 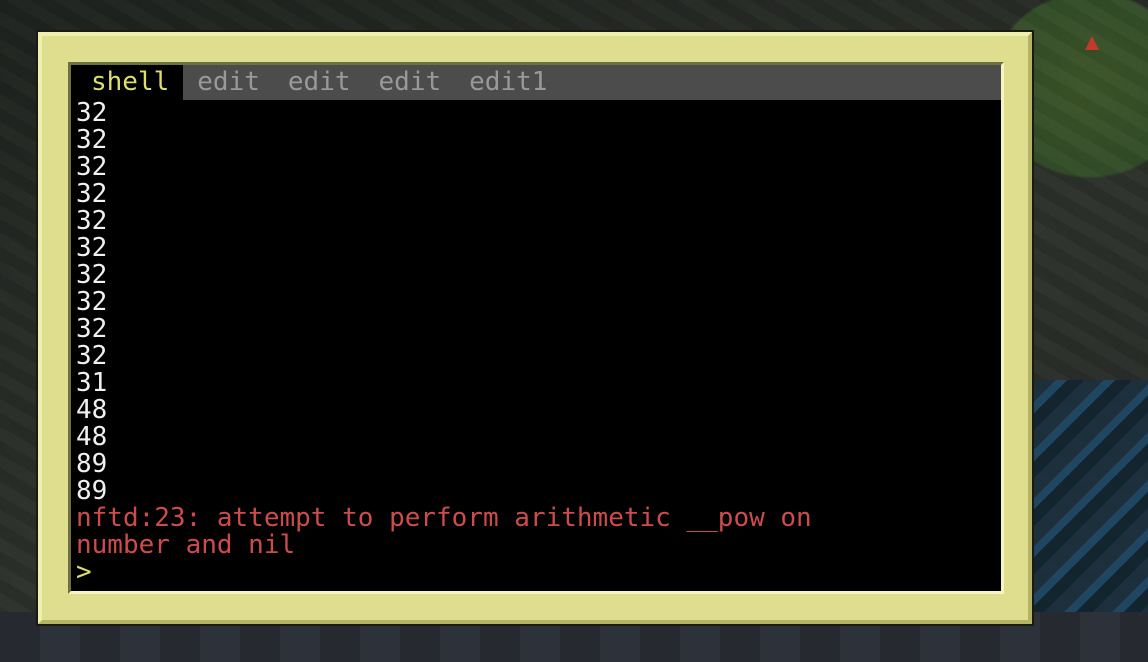 I want to click on tab-edit1: edit1, so click(x=508, y=82).